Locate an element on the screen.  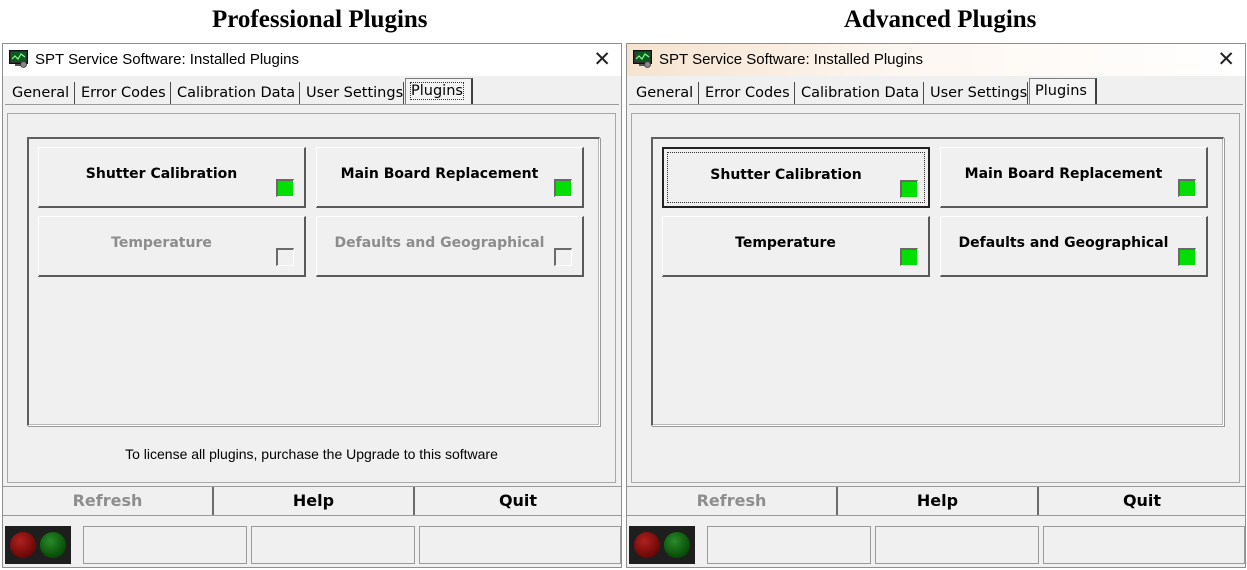
heading-professional-plugins: Professional Plugins is located at coordinates (320, 19).